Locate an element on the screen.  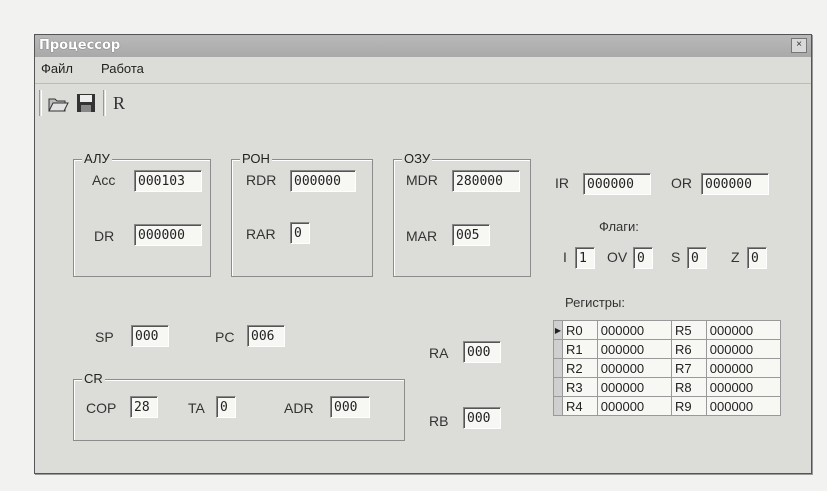
rar-field: 0 is located at coordinates (300, 233).